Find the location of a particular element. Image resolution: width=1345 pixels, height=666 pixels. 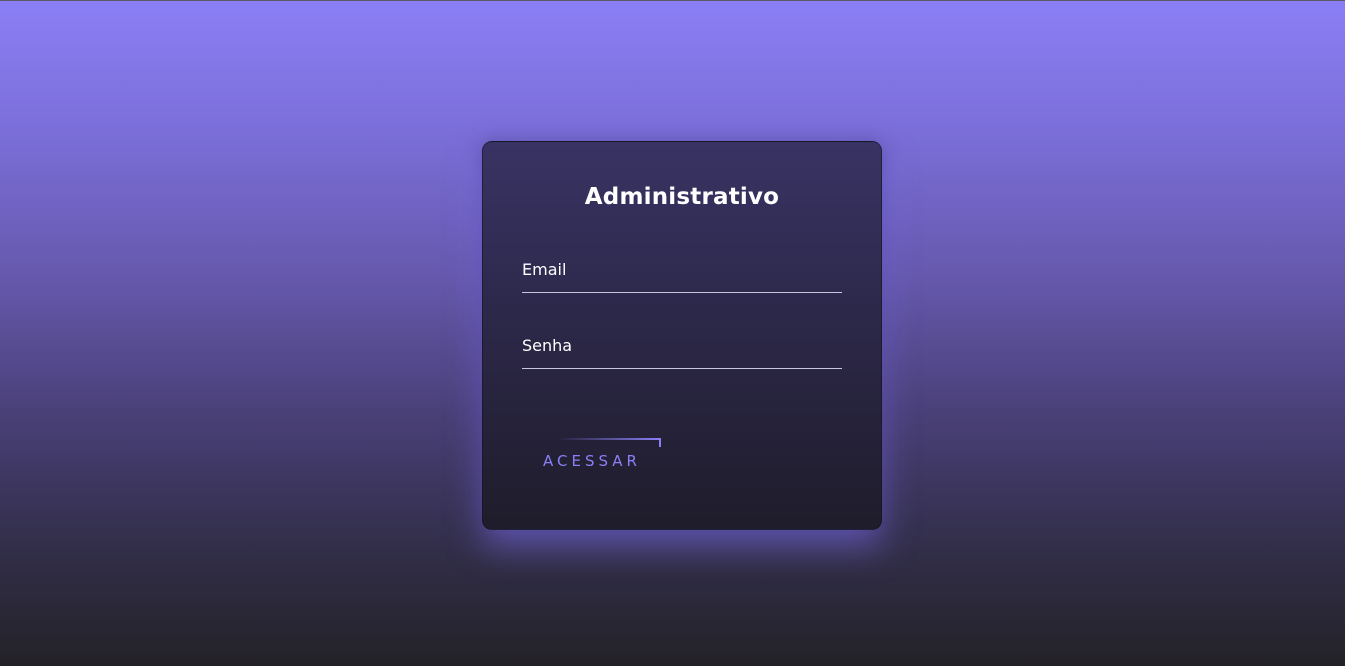

button-border-line is located at coordinates (609, 439).